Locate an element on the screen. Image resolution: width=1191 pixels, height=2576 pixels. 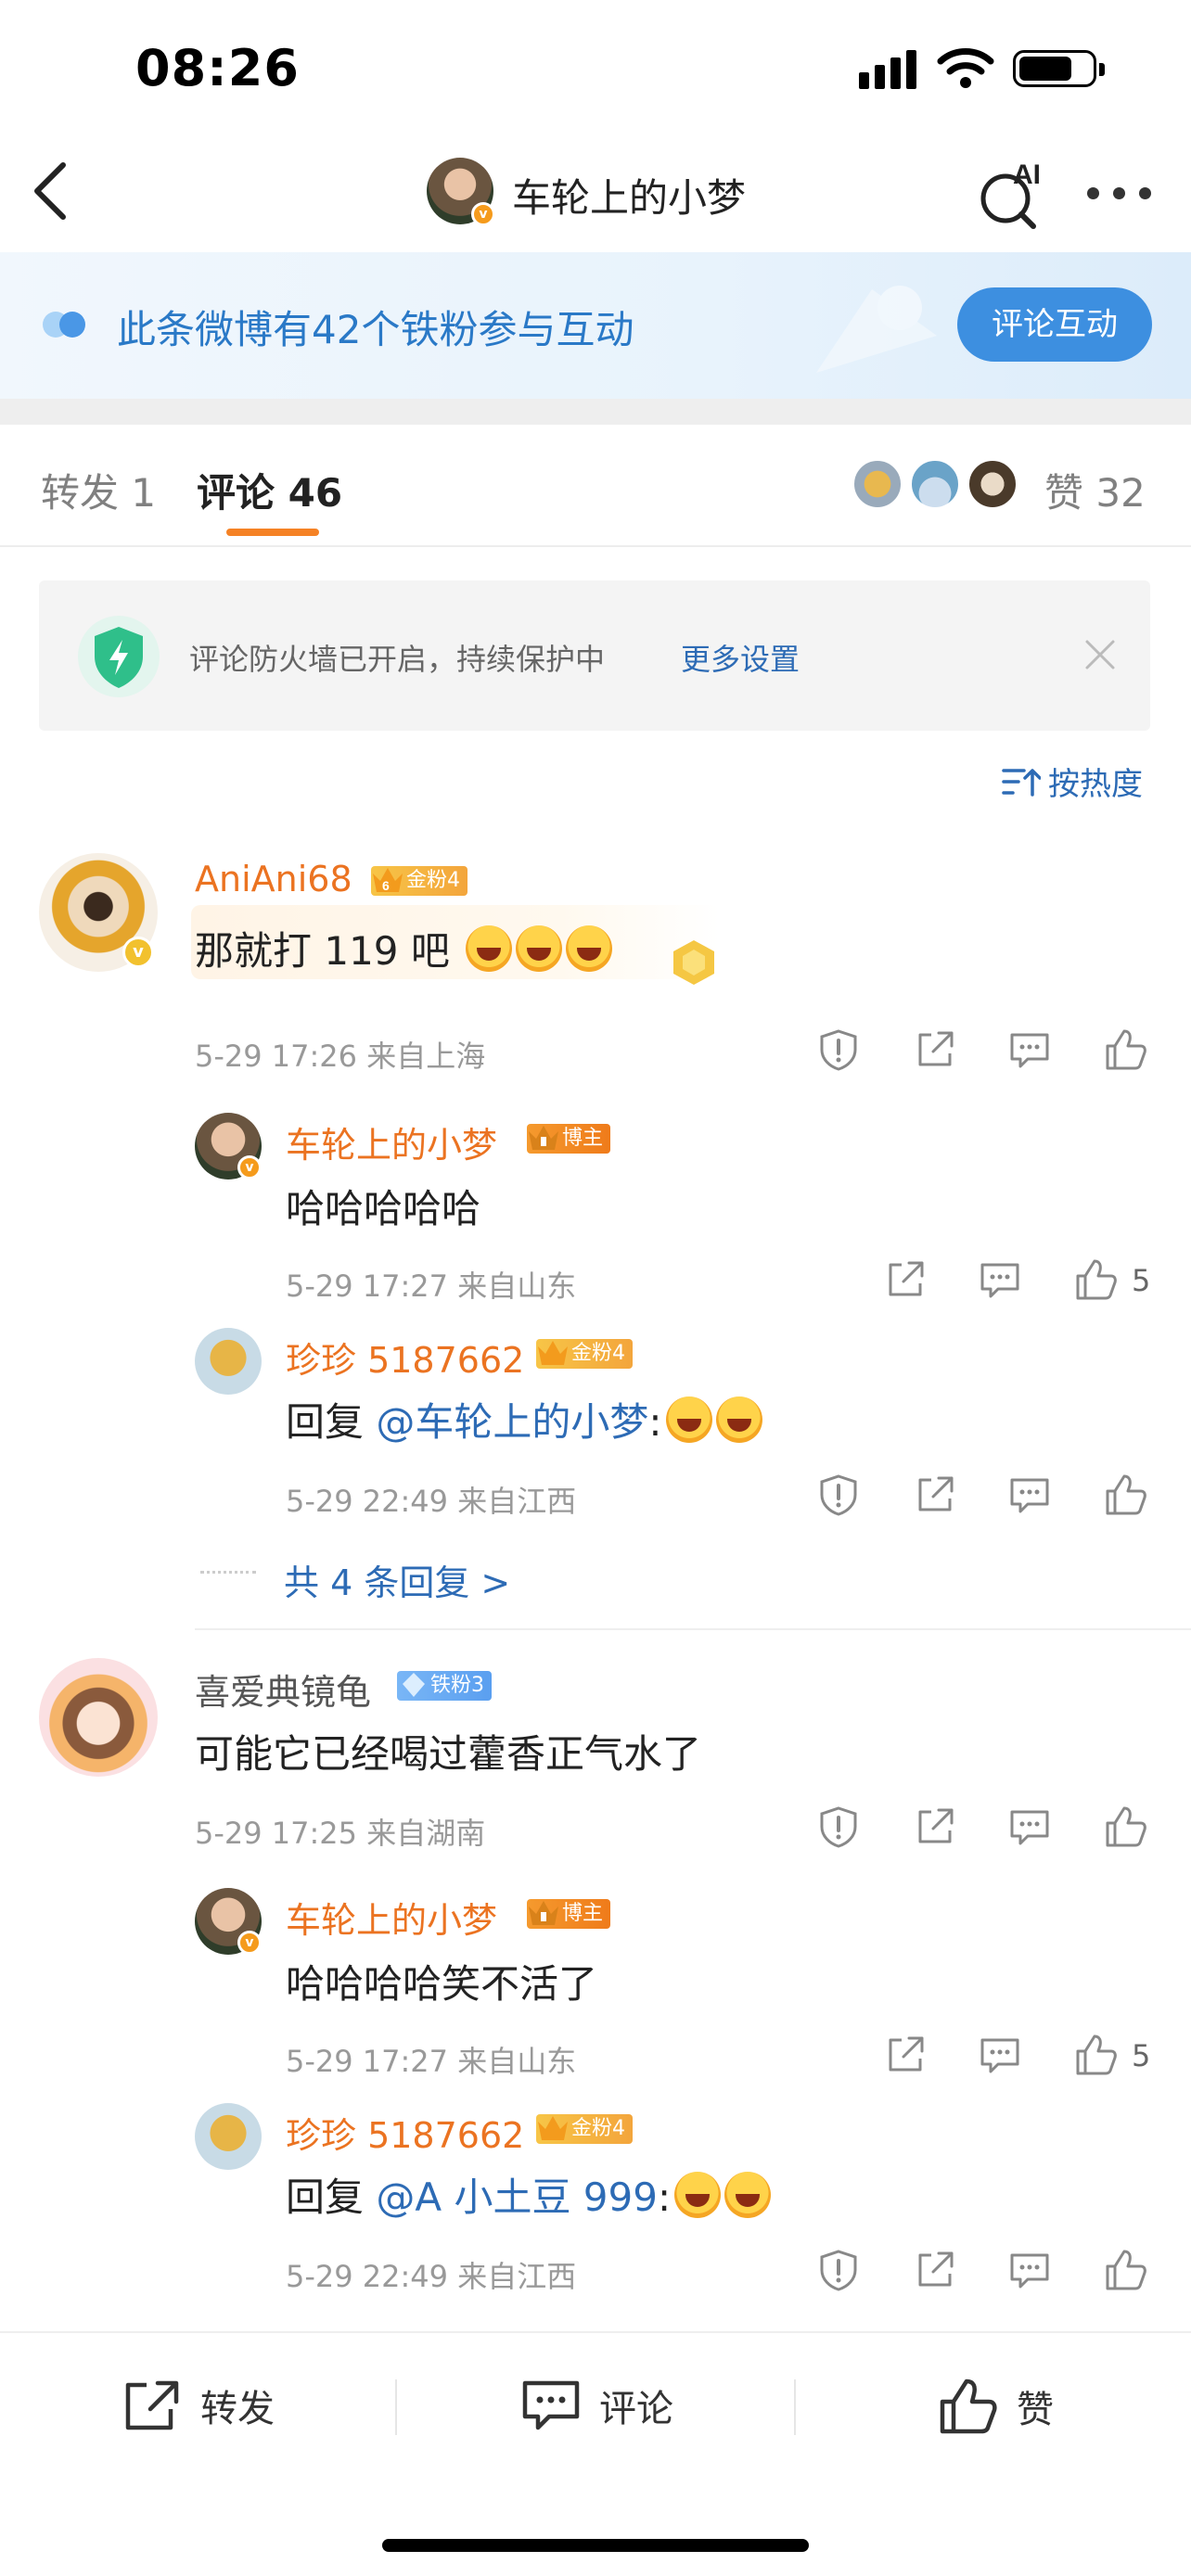
sort-label: 按热度 is located at coordinates (1095, 784).